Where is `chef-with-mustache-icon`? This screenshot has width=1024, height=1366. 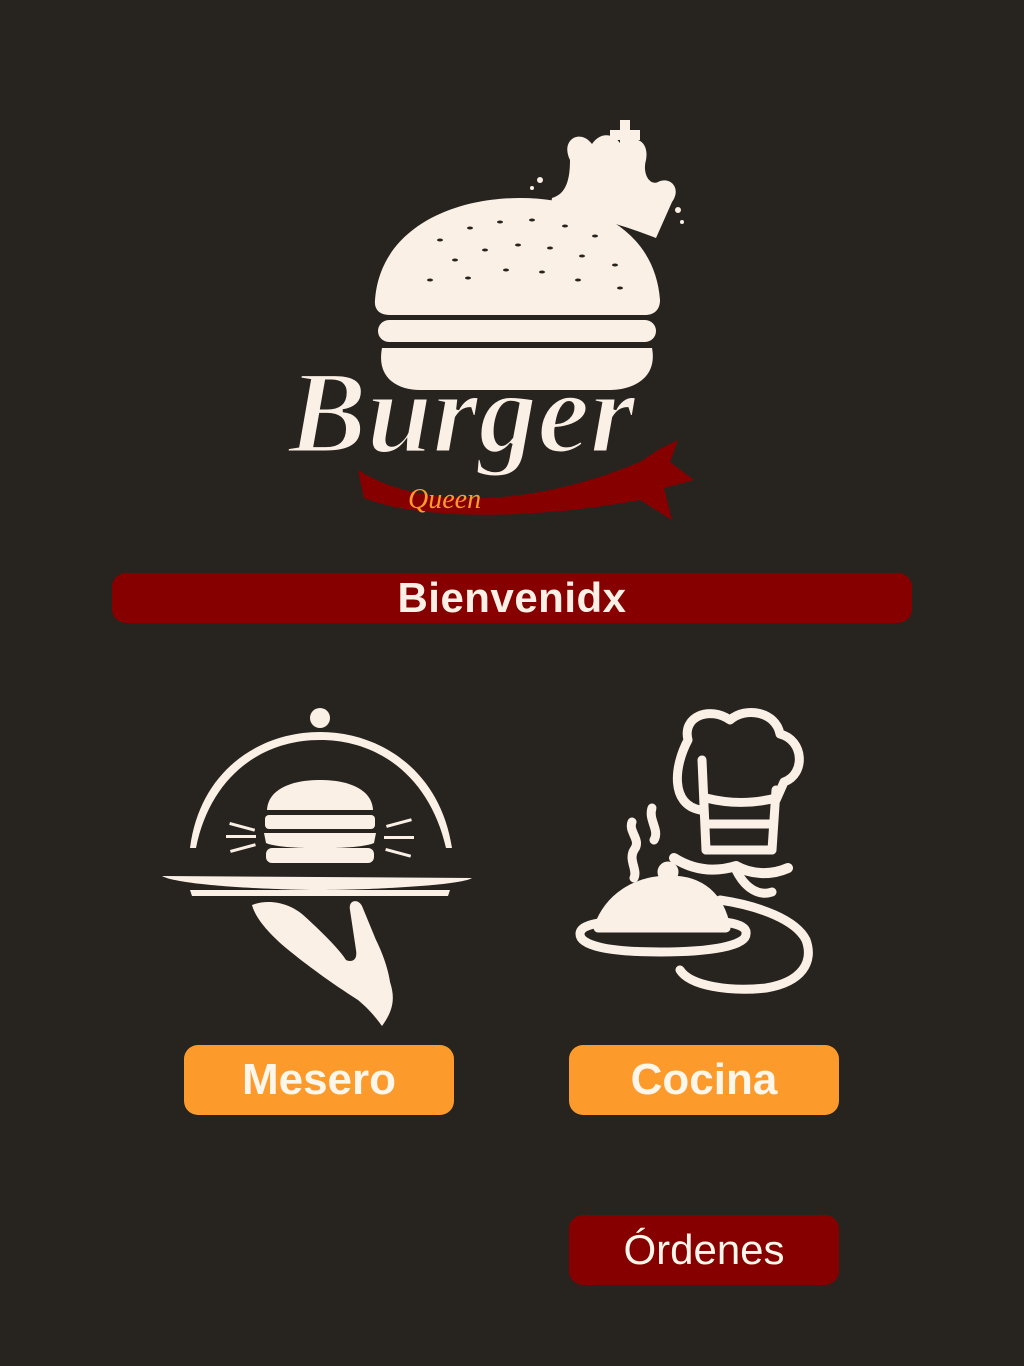
chef-with-mustache-icon is located at coordinates (702, 850).